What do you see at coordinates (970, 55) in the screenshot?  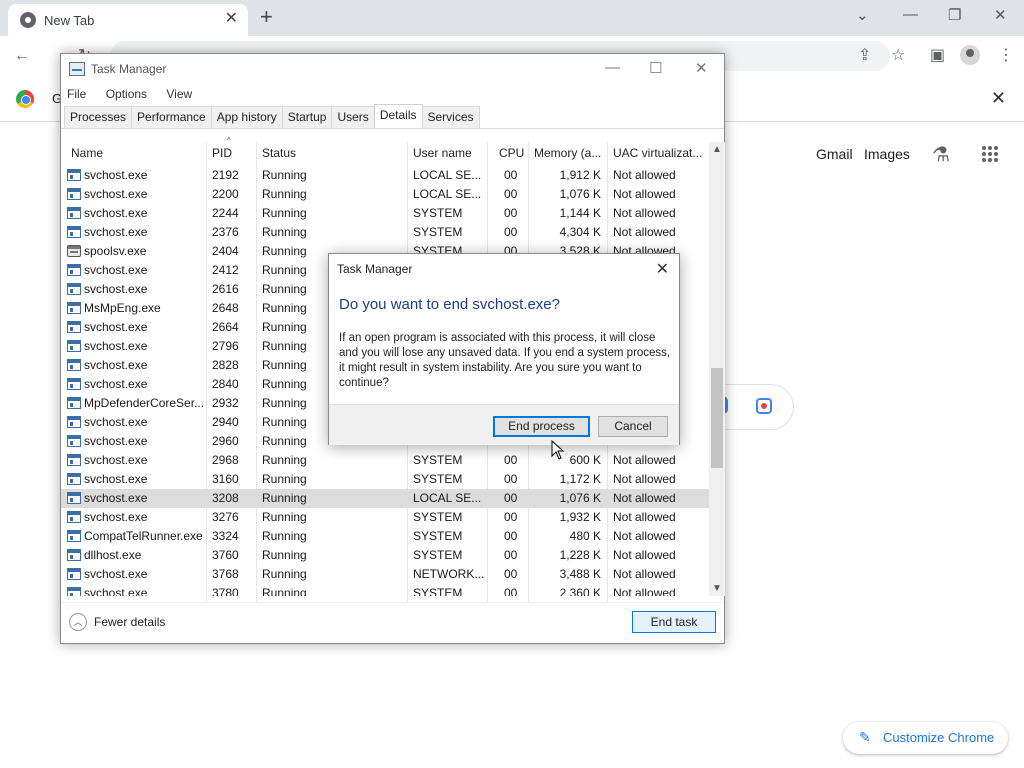 I see `profile-avatar-icon` at bounding box center [970, 55].